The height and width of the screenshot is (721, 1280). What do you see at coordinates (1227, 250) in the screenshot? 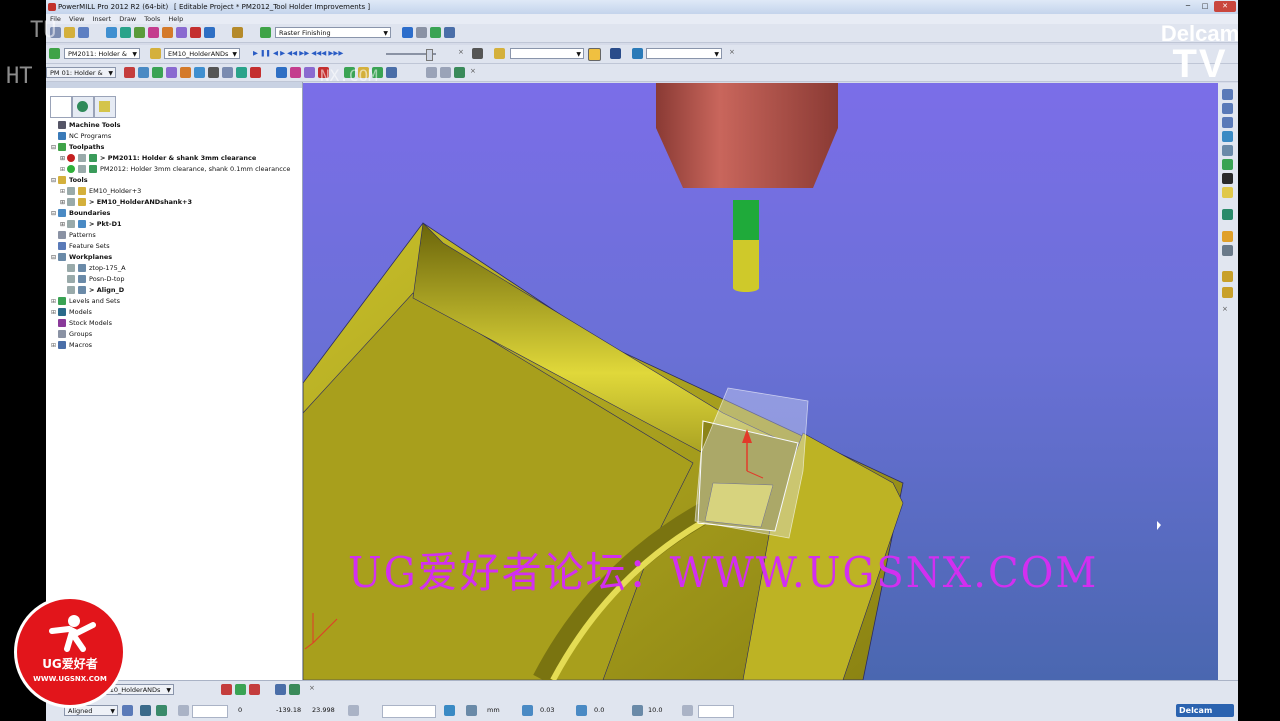
I see `globe-view-icon` at bounding box center [1227, 250].